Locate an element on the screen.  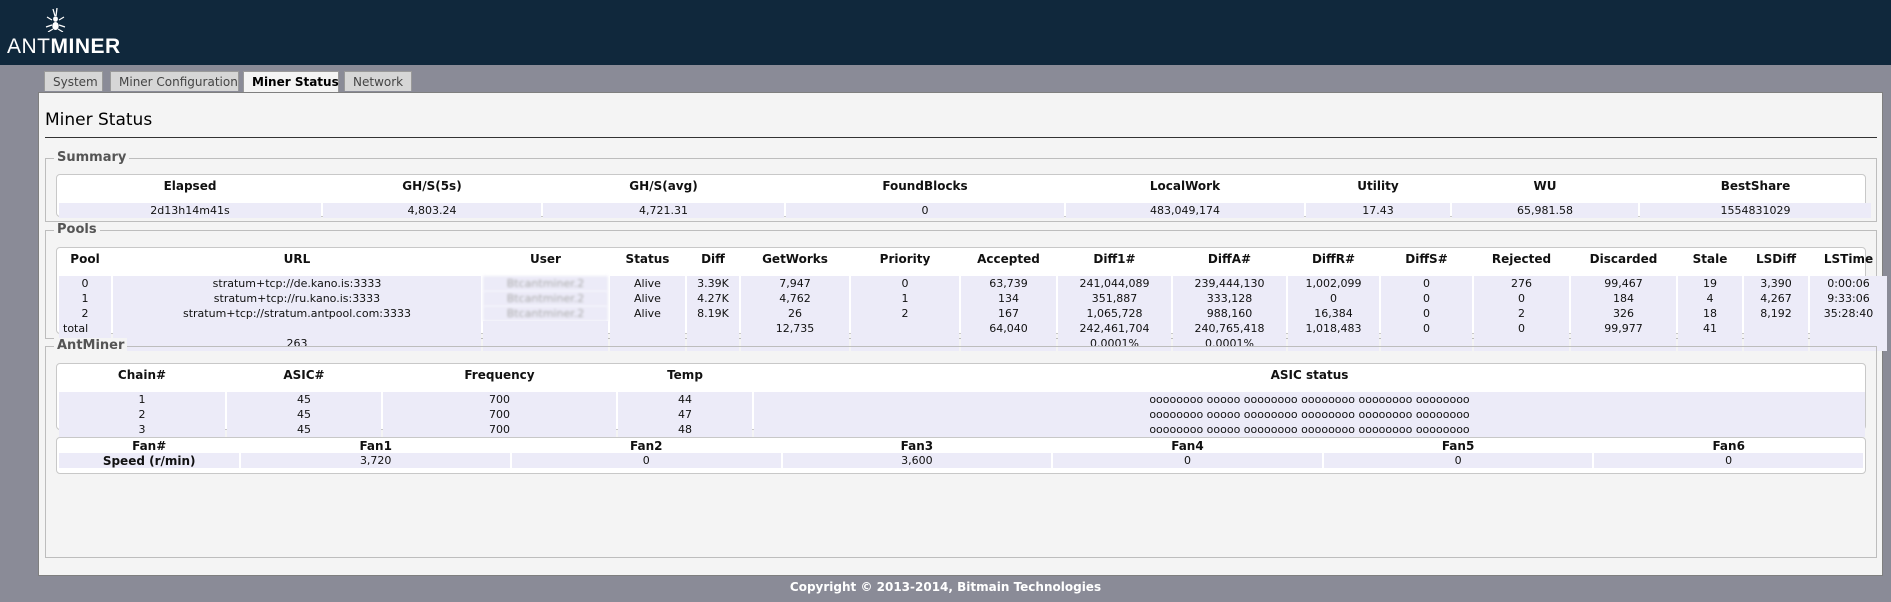
summary-header: Utility is located at coordinates (1378, 186).